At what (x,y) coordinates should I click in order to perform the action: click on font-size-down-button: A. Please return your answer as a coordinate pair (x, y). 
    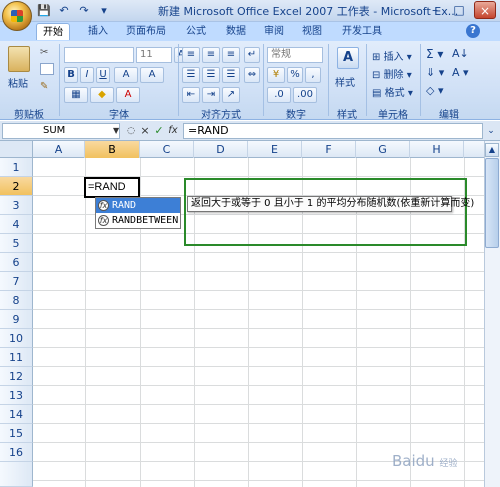
    Looking at the image, I should click on (152, 75).